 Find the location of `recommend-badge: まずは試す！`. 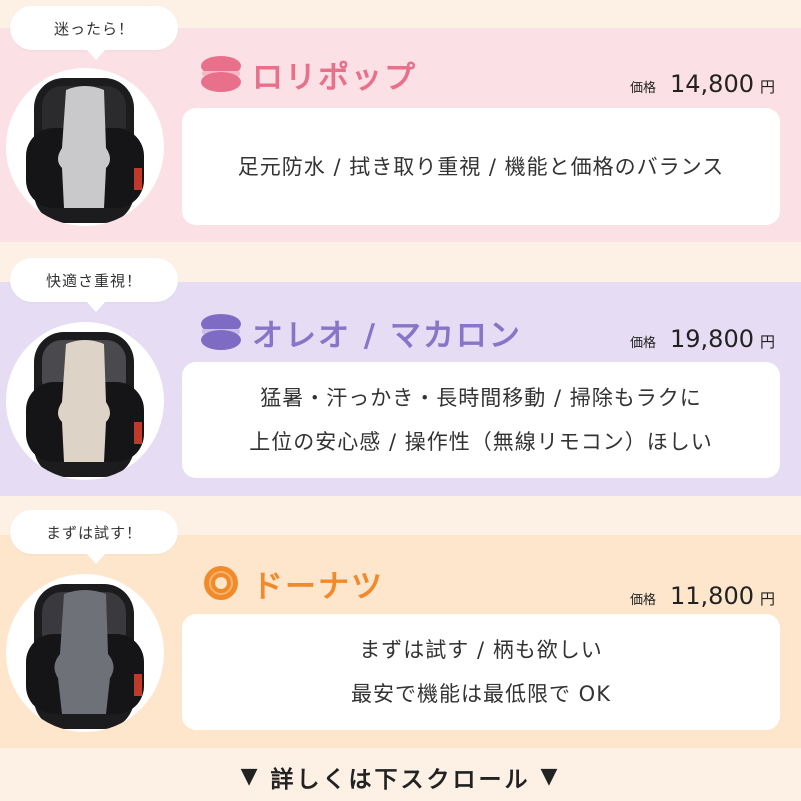

recommend-badge: まずは試す！ is located at coordinates (94, 537).